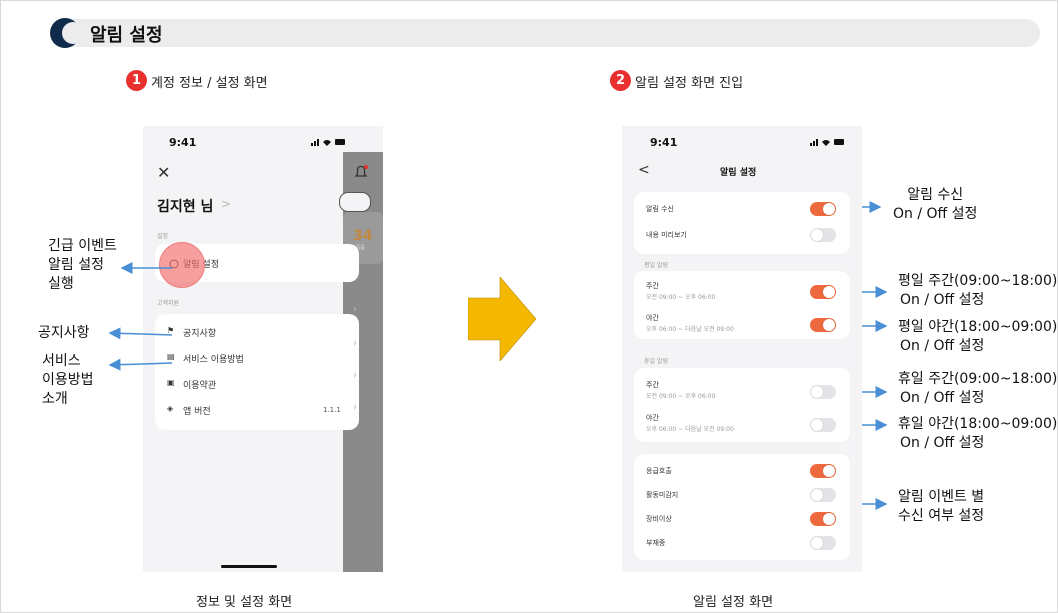  I want to click on toggle-holiday-night, so click(823, 425).